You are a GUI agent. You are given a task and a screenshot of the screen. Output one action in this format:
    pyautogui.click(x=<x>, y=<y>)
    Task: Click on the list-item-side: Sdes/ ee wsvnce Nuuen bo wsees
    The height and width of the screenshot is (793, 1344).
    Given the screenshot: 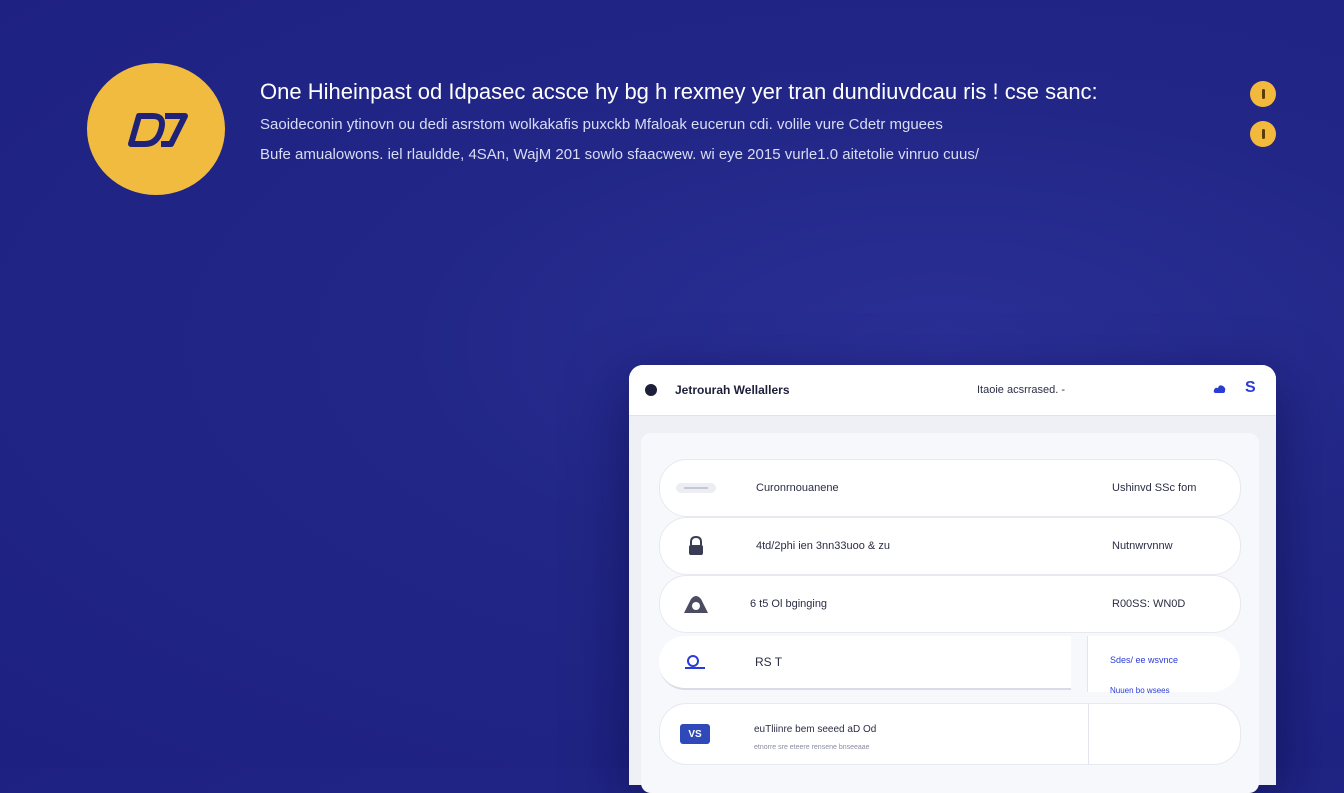 What is the action you would take?
    pyautogui.click(x=1163, y=665)
    